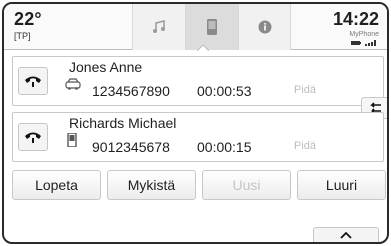 This screenshot has width=391, height=246. What do you see at coordinates (199, 185) in the screenshot?
I see `call-actions: Lopeta Mykistä Uusi Luuri` at bounding box center [199, 185].